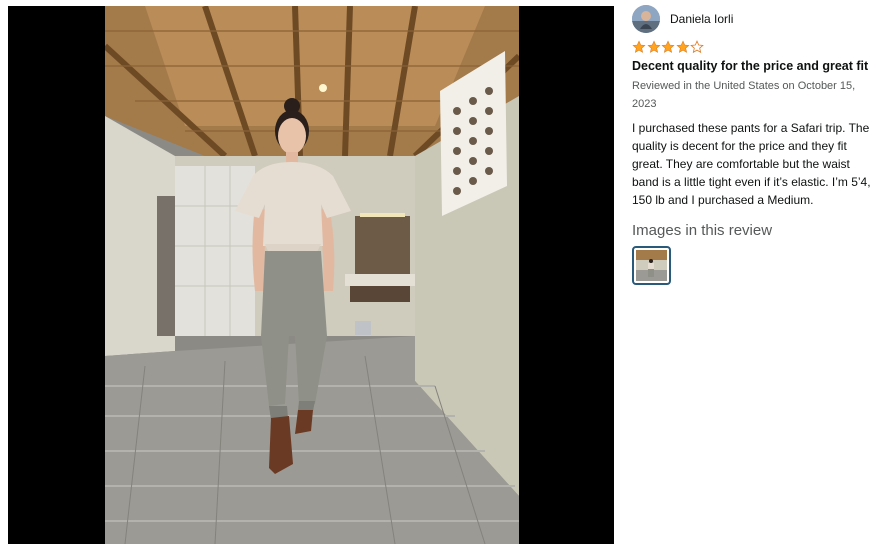 This screenshot has width=878, height=550. I want to click on review-image-thumbnail, so click(651, 265).